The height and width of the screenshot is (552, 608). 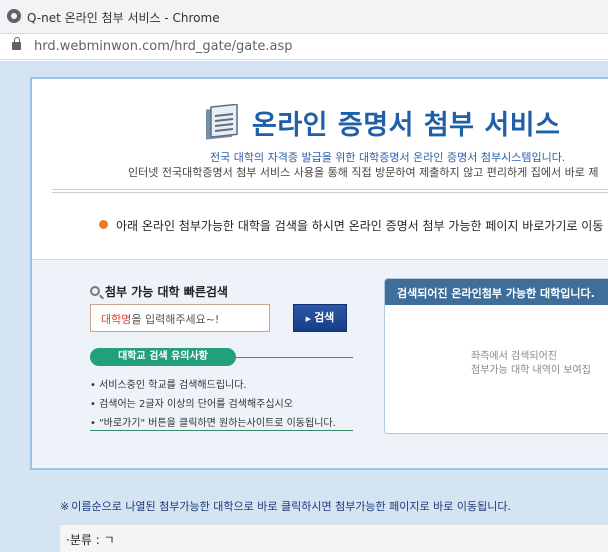 What do you see at coordinates (16, 43) in the screenshot?
I see `lock-icon` at bounding box center [16, 43].